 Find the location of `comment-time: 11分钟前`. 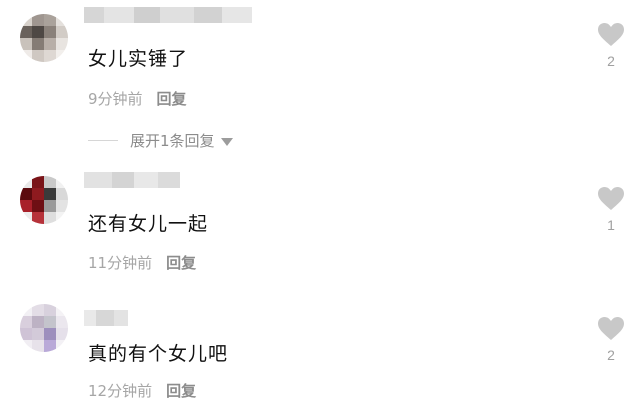

comment-time: 11分钟前 is located at coordinates (120, 263).